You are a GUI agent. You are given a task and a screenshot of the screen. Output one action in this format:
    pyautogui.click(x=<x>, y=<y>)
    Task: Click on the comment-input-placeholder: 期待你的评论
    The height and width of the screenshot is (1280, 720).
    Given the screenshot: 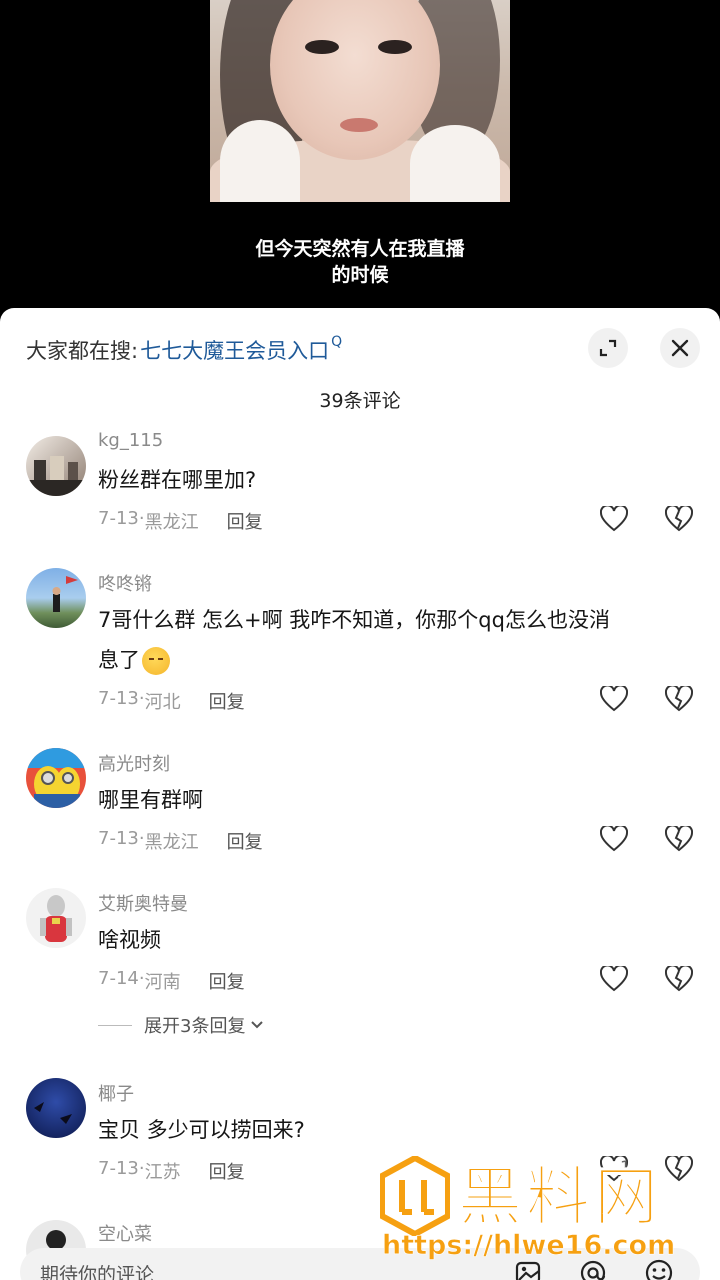 What is the action you would take?
    pyautogui.click(x=97, y=1270)
    